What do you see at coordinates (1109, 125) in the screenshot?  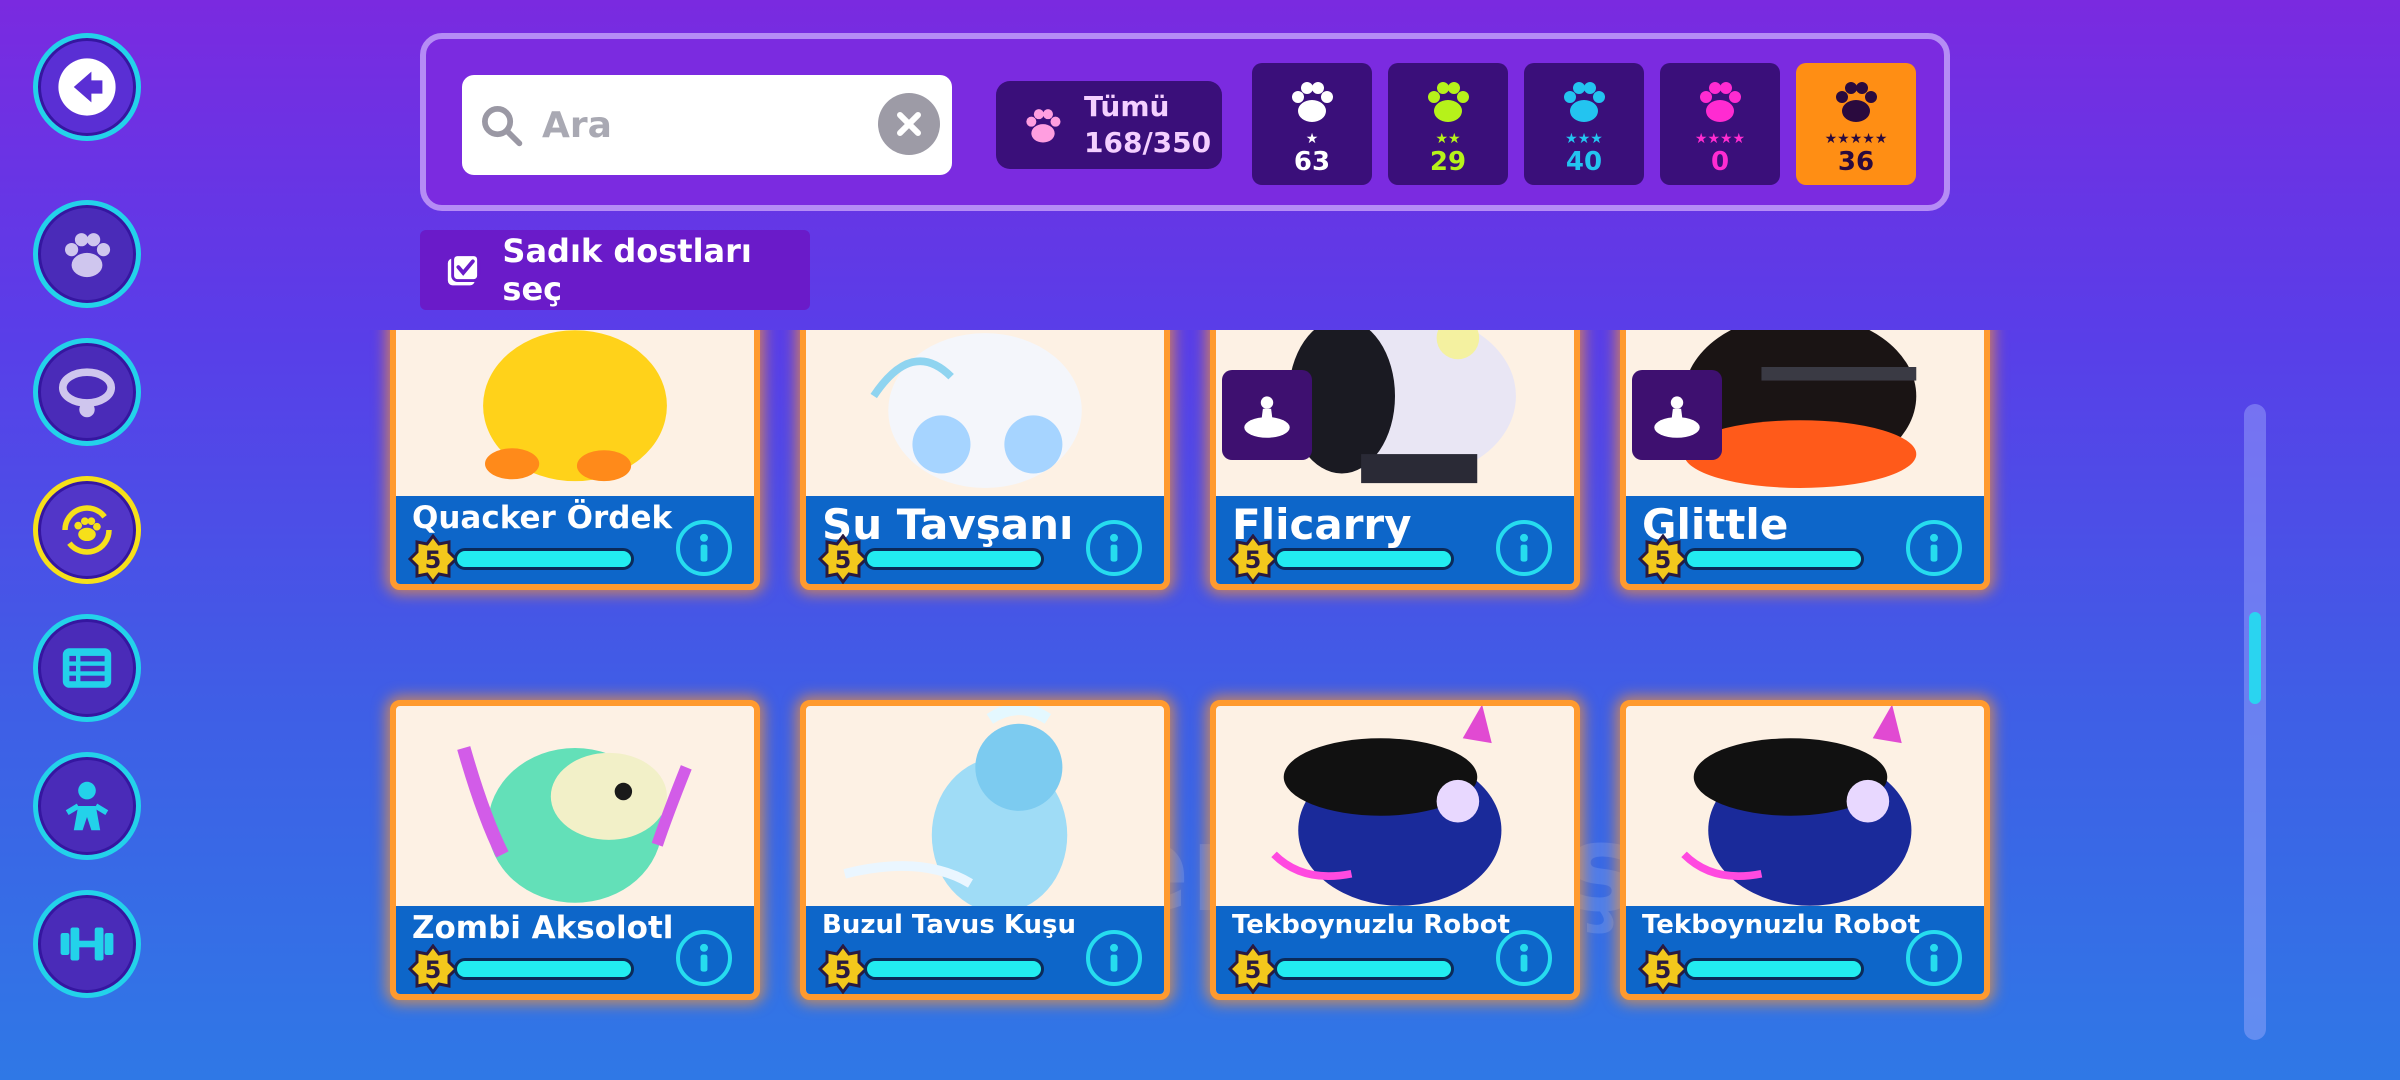 I see `filter-all-button: Tümü 168/350` at bounding box center [1109, 125].